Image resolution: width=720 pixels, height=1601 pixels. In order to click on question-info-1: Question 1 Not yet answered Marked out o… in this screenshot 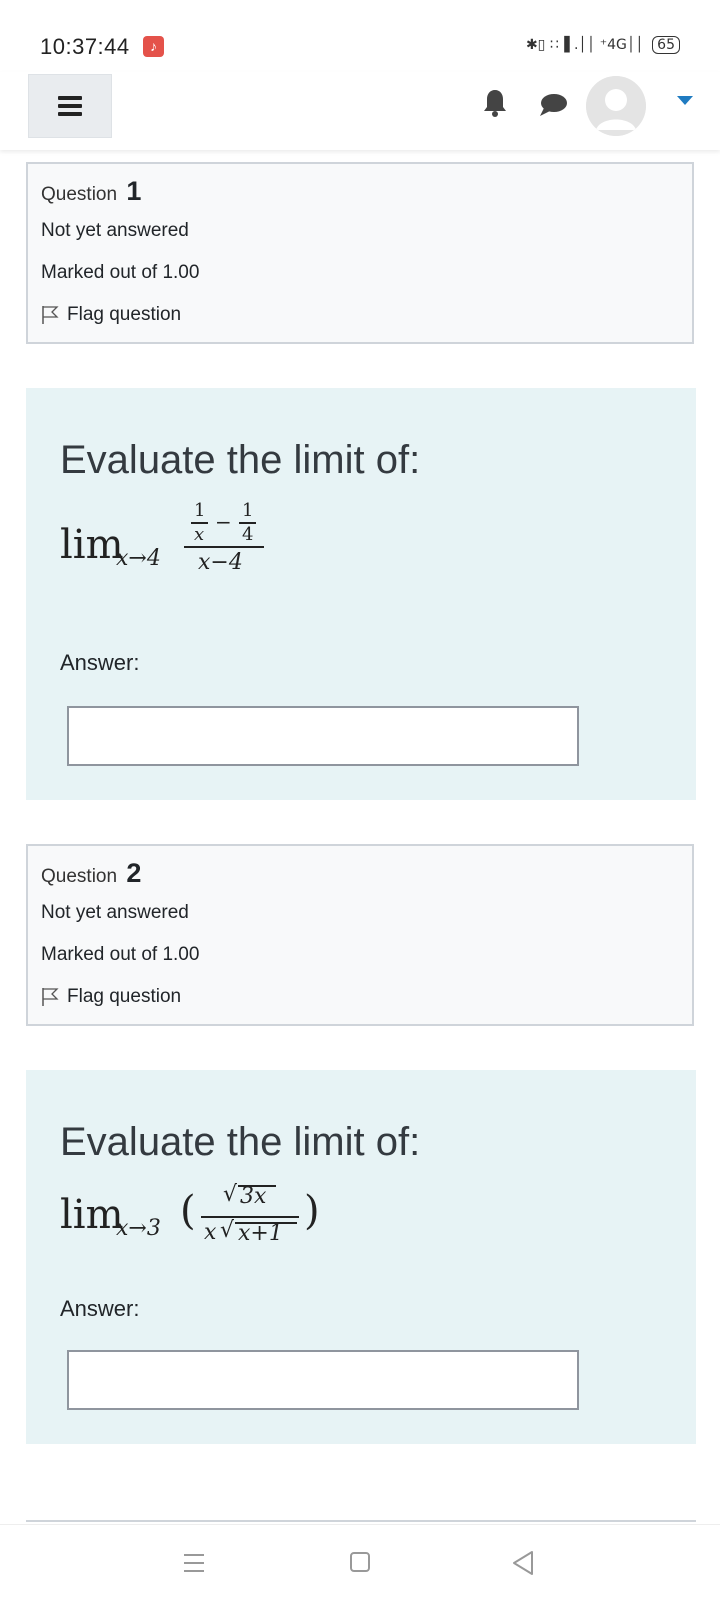, I will do `click(360, 253)`.